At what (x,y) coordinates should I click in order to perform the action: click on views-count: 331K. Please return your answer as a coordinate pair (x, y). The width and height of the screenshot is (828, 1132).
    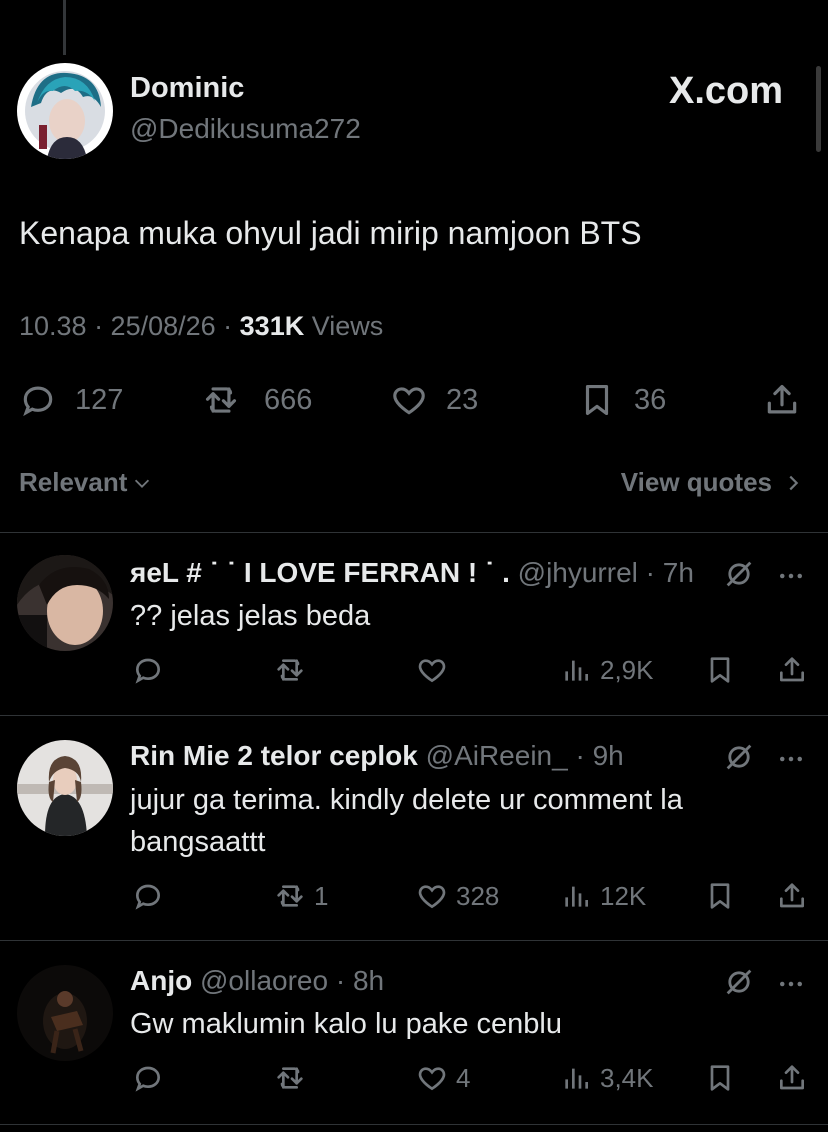
    Looking at the image, I should click on (272, 326).